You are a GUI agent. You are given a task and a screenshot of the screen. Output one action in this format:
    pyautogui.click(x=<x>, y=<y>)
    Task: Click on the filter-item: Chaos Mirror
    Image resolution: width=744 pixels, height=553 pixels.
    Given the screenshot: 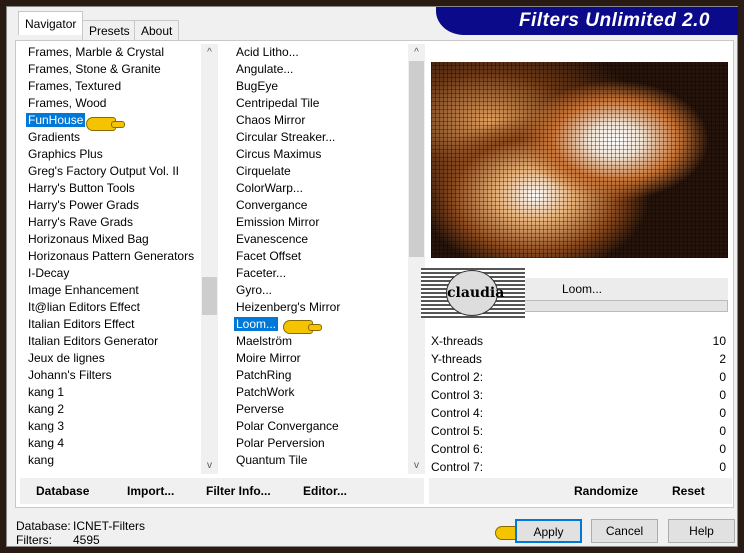 What is the action you would take?
    pyautogui.click(x=319, y=120)
    